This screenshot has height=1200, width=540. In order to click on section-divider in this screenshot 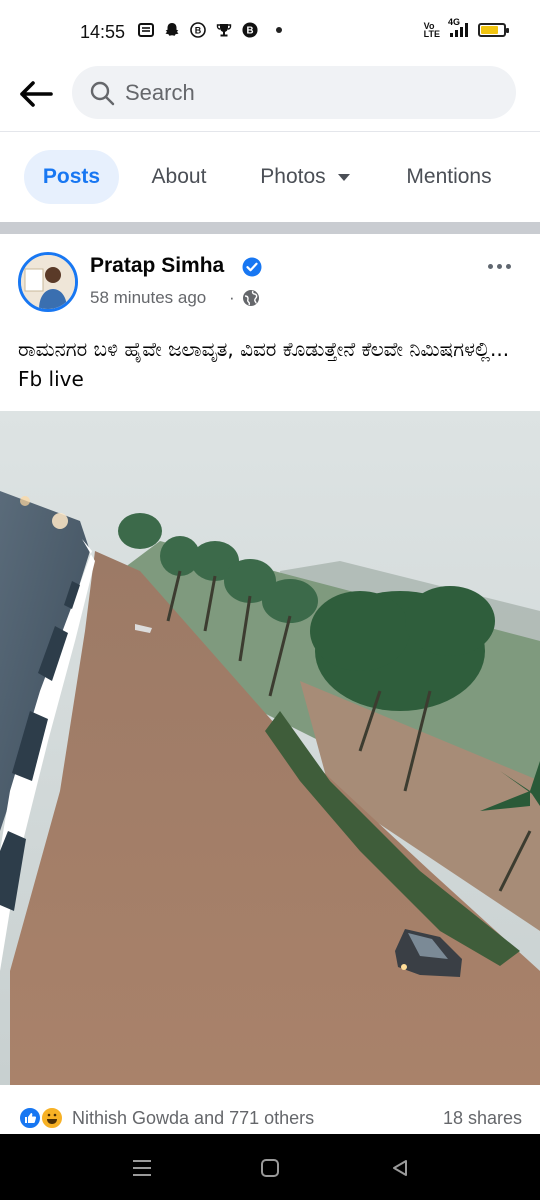, I will do `click(270, 228)`.